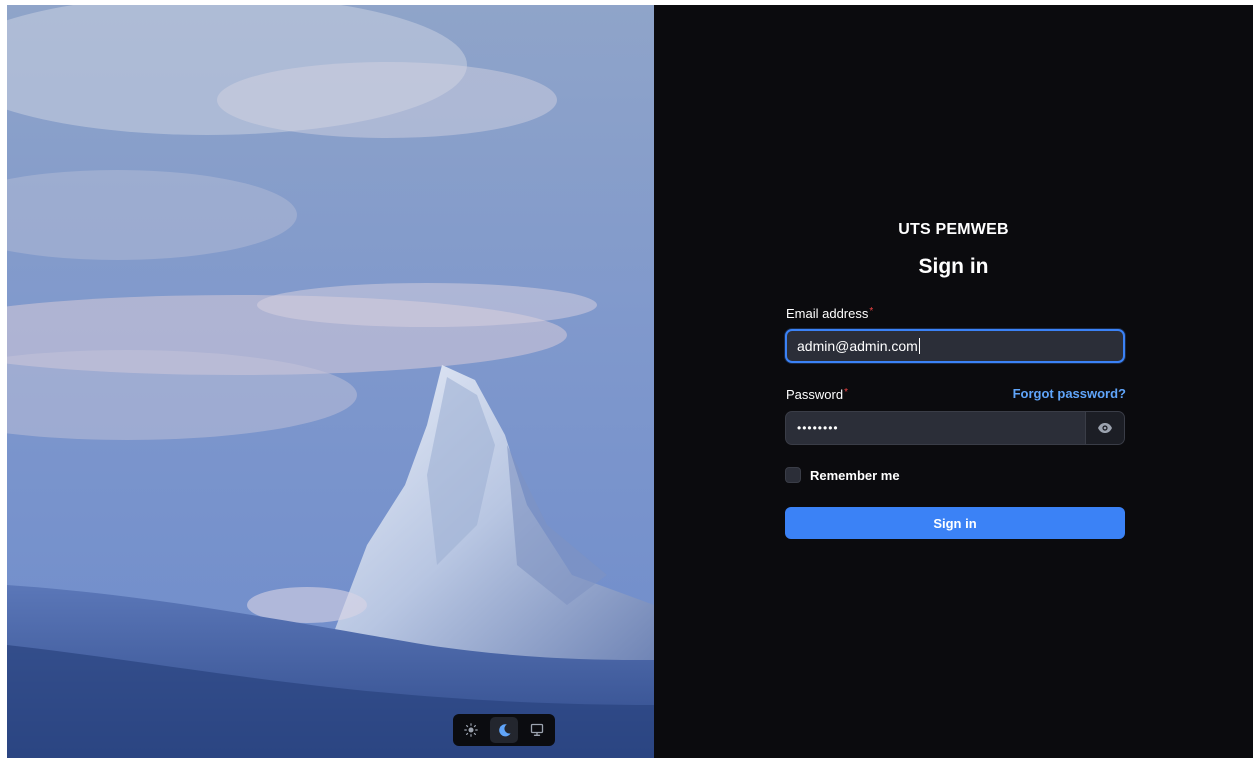  I want to click on theme-system-button, so click(537, 730).